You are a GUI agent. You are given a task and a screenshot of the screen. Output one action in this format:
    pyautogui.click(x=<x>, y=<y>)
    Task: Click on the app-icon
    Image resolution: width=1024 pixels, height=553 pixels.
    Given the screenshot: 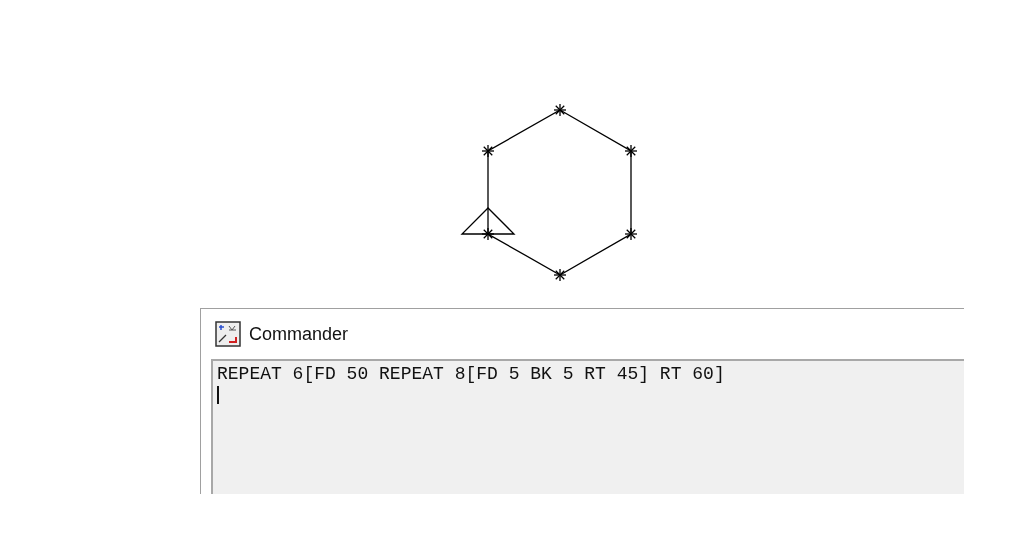 What is the action you would take?
    pyautogui.click(x=228, y=334)
    